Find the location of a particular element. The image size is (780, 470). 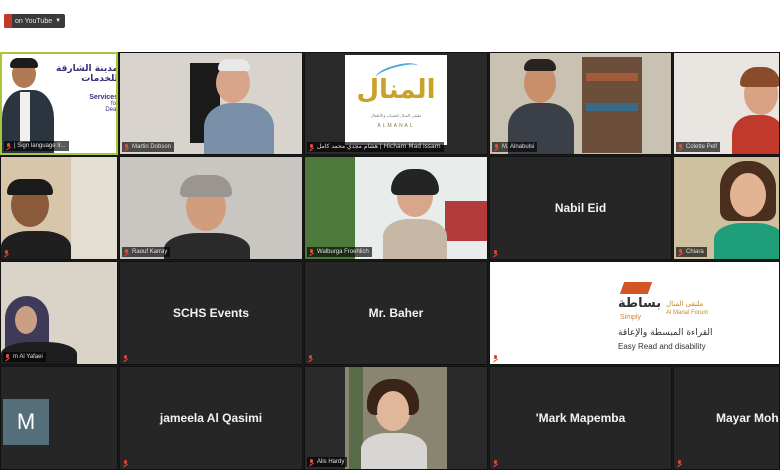

sign-deaf-text: Deaf is located at coordinates (111, 110).